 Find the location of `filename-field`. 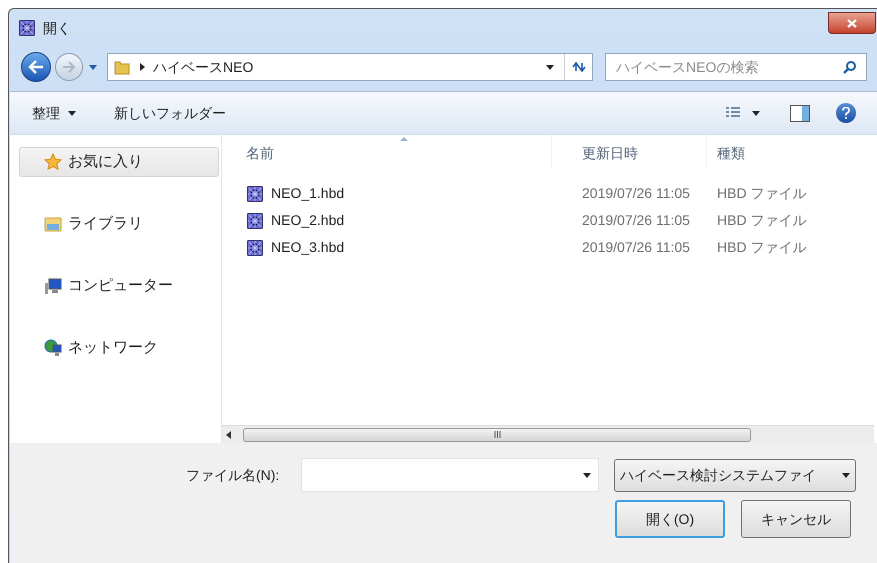

filename-field is located at coordinates (450, 475).